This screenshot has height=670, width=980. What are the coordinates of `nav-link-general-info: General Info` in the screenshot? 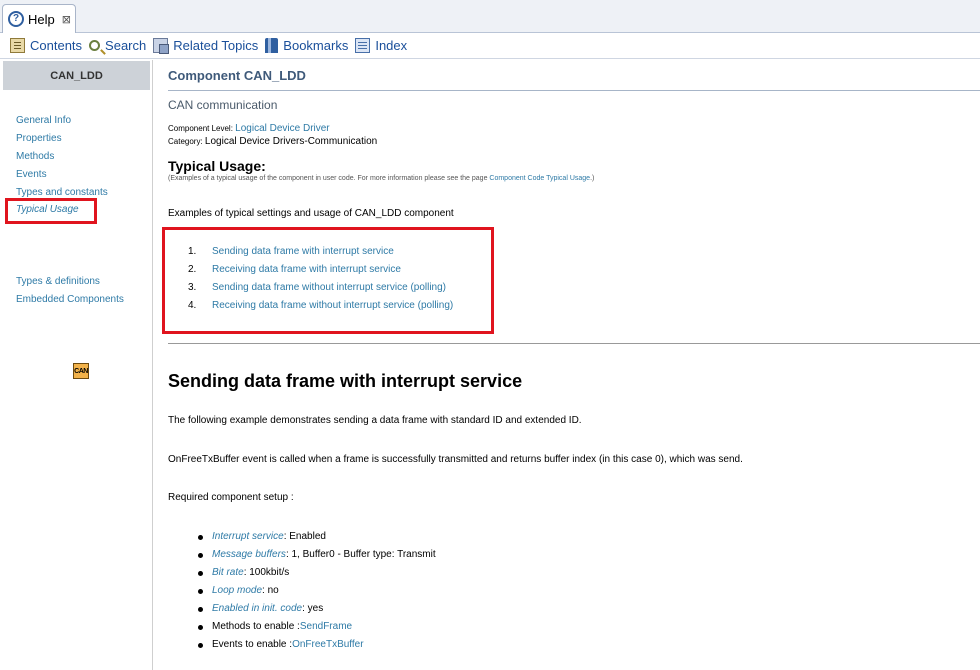 It's located at (43, 120).